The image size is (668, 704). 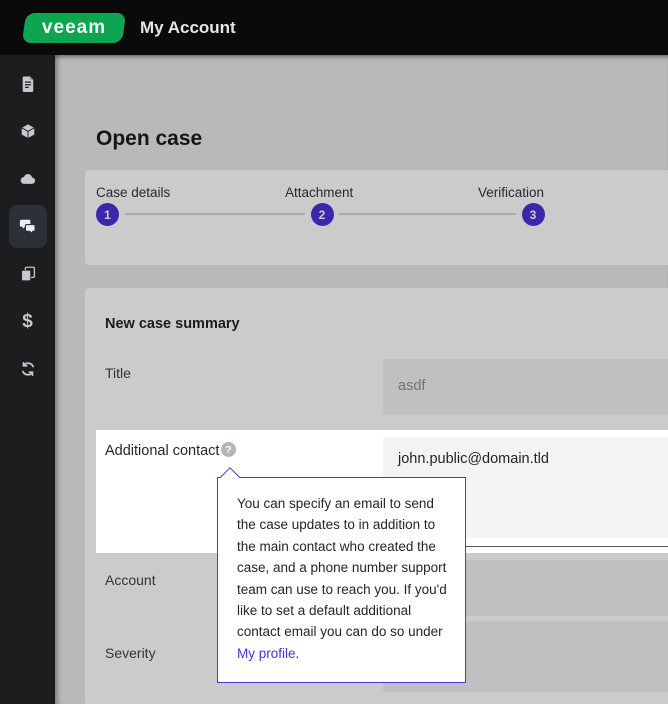 I want to click on sidebar-item-sync, so click(x=28, y=368).